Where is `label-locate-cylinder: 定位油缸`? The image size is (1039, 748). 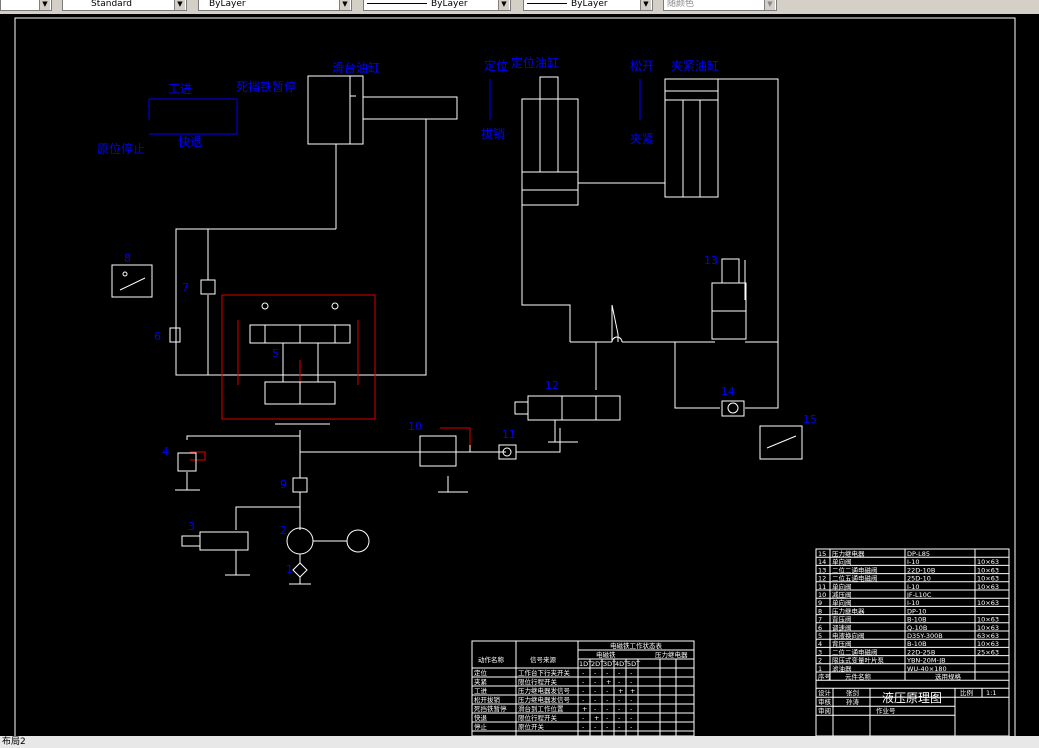 label-locate-cylinder: 定位油缸 is located at coordinates (535, 62).